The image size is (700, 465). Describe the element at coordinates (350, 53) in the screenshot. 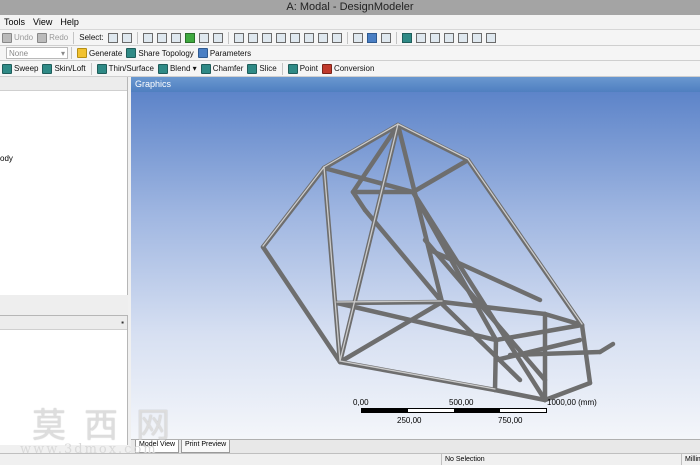

I see `feature-toolbar: None ▾ Generate Share Topology Parameters` at that location.